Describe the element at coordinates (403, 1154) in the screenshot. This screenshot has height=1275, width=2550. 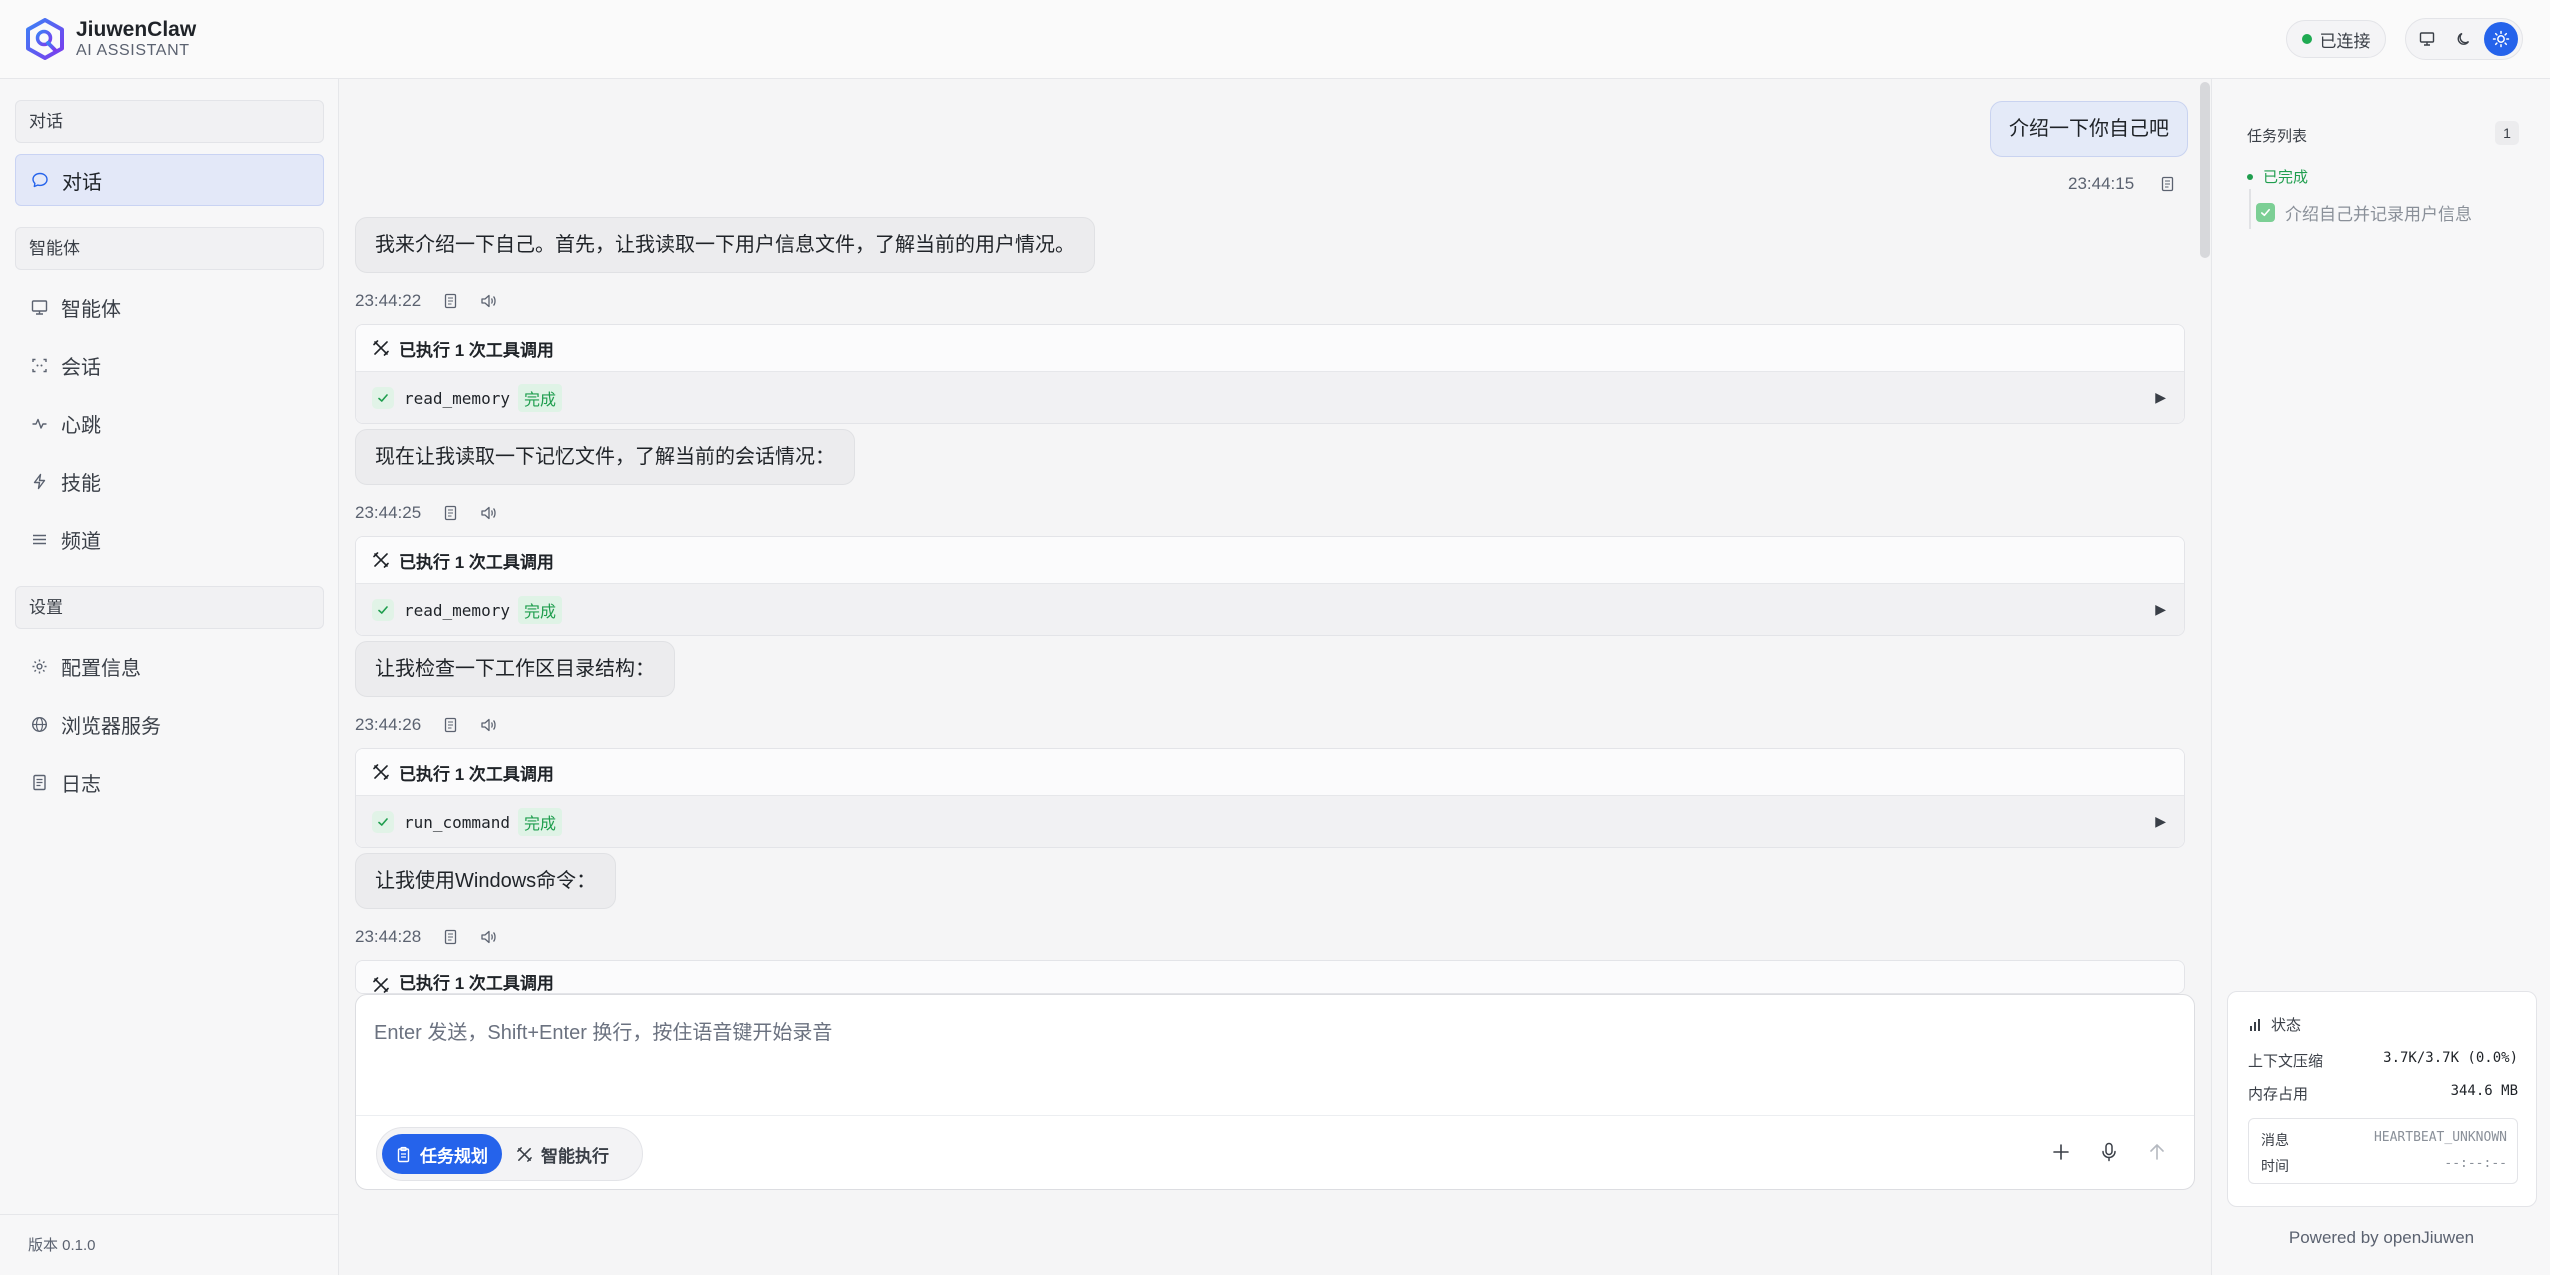
I see `clipboard-icon` at that location.